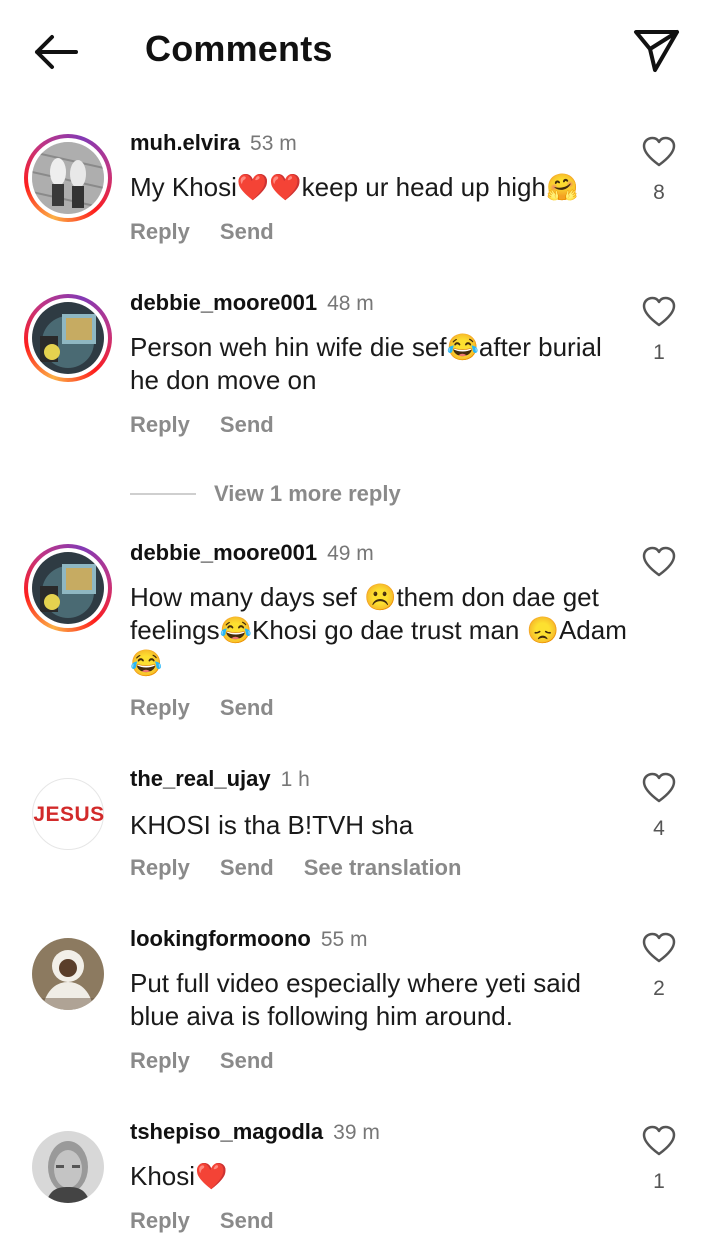  Describe the element at coordinates (659, 828) in the screenshot. I see `like-count: 4` at that location.